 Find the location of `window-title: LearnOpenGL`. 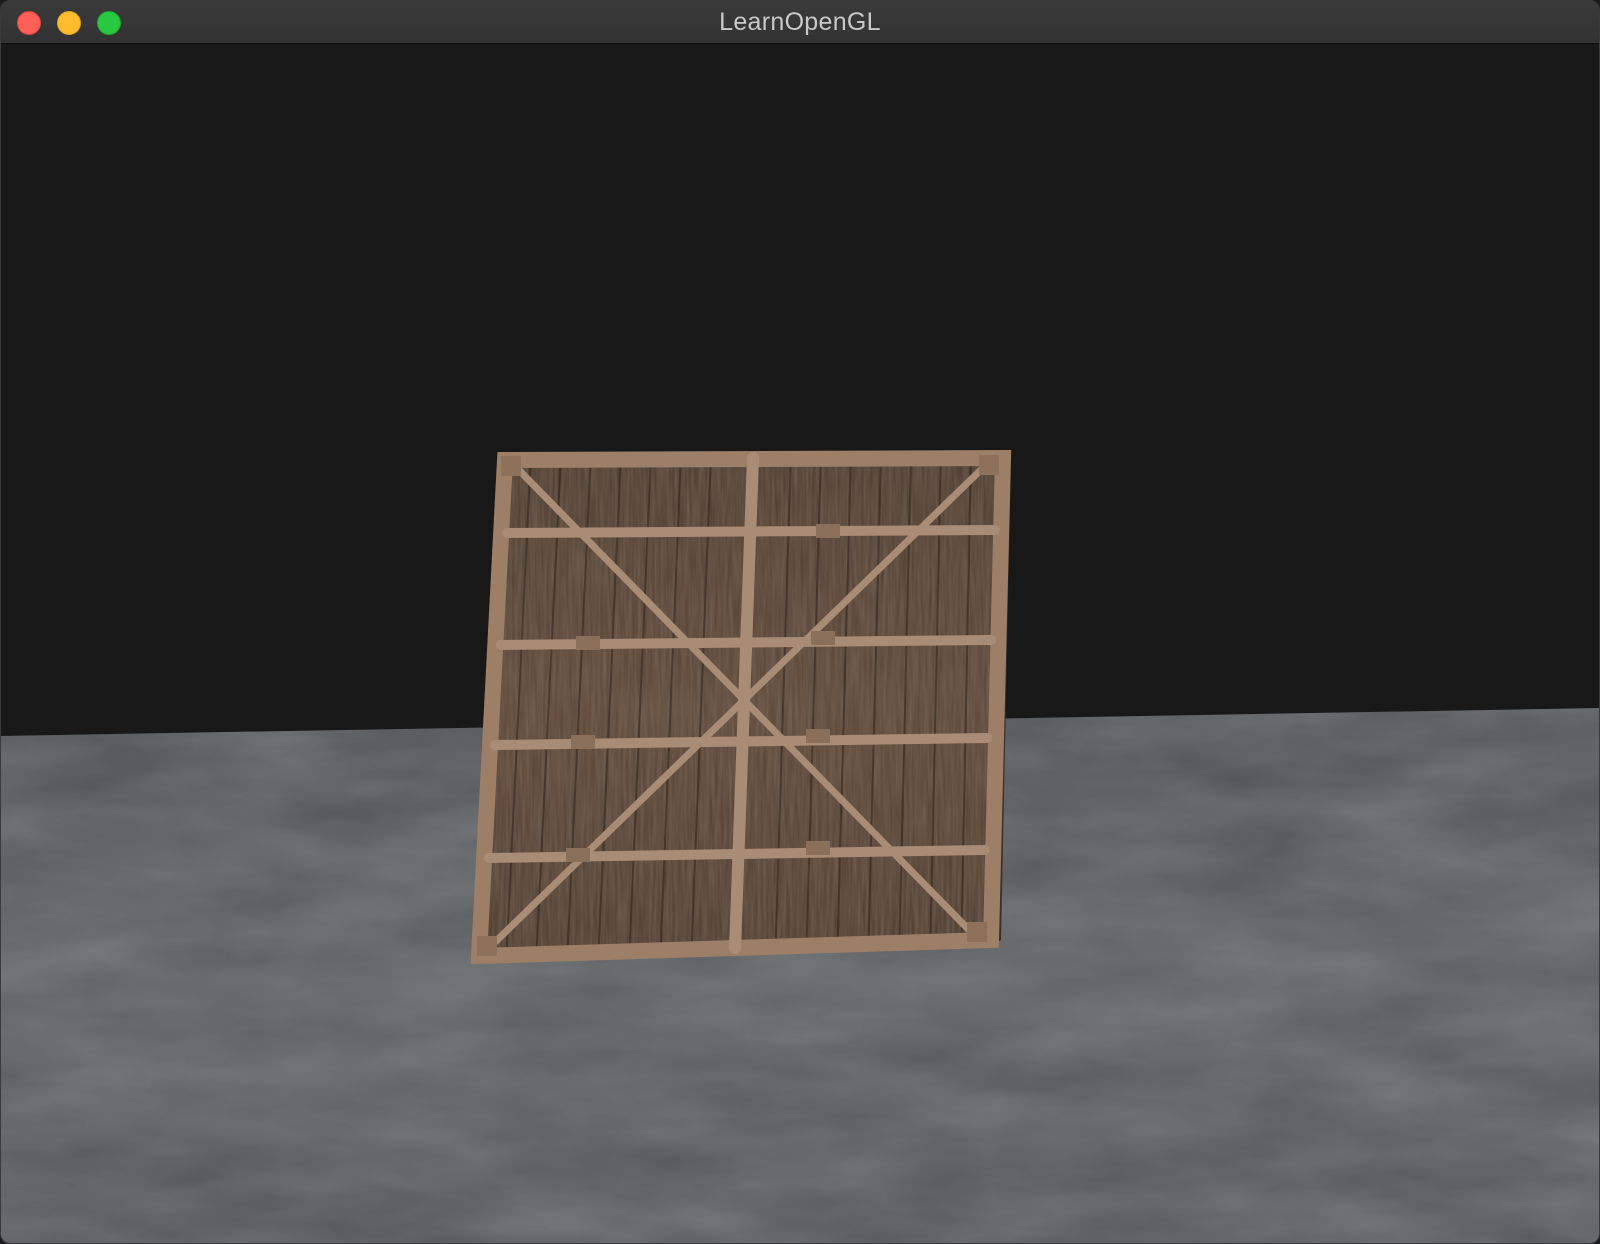

window-title: LearnOpenGL is located at coordinates (800, 22).